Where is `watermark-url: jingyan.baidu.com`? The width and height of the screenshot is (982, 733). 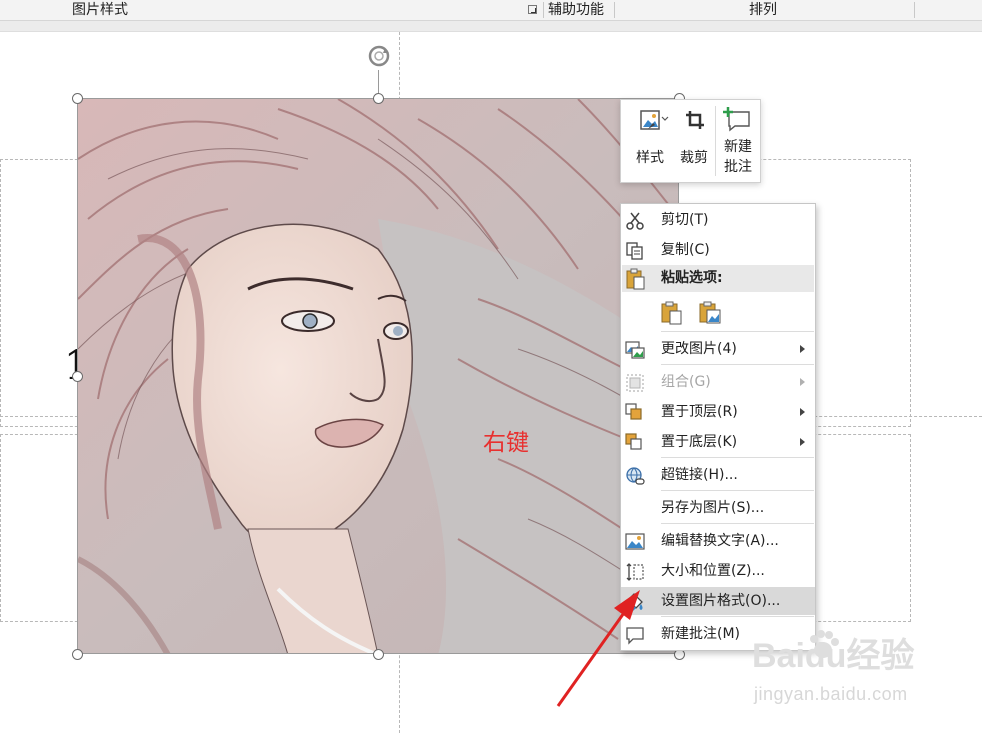
watermark-url: jingyan.baidu.com is located at coordinates (831, 694).